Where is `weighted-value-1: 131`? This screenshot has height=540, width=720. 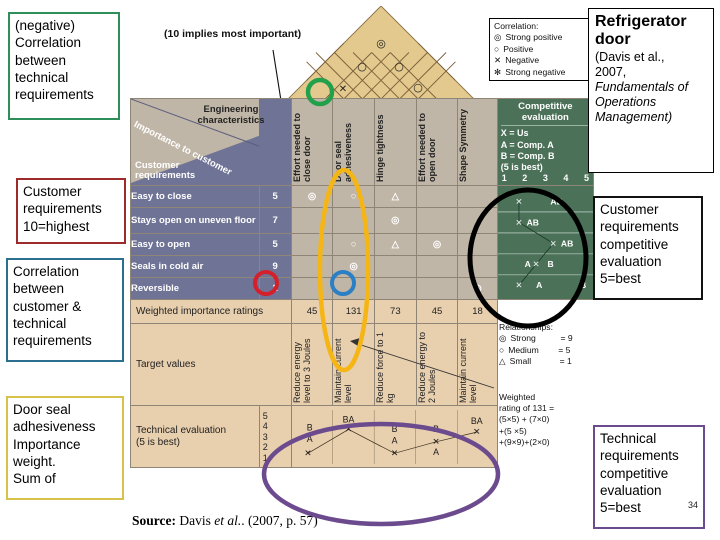 weighted-value-1: 131 is located at coordinates (353, 312).